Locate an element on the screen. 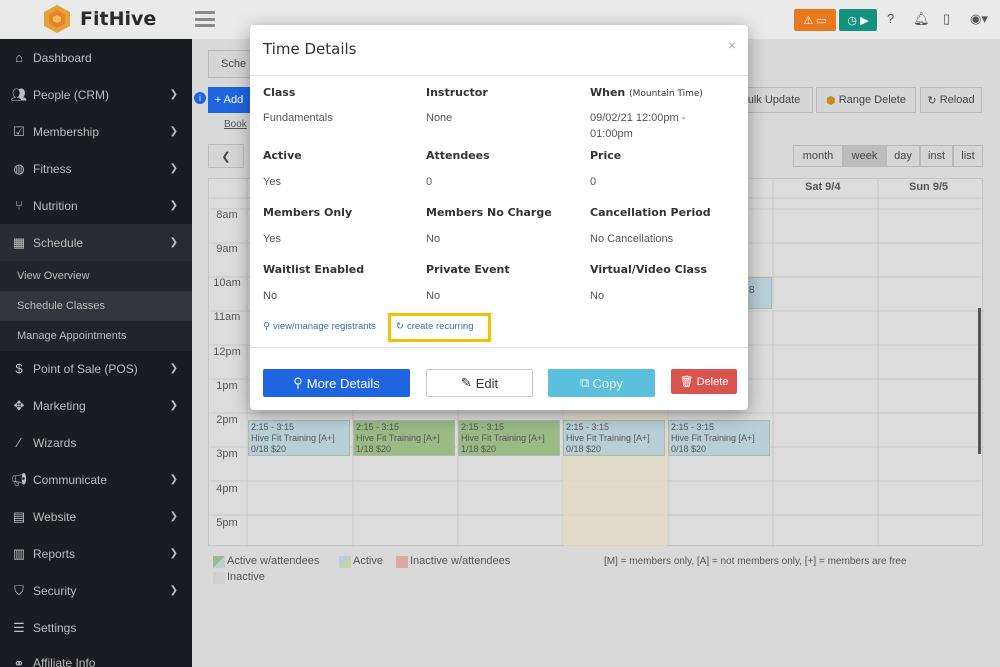 The width and height of the screenshot is (1000, 667). bell-icon: 🔔︎ is located at coordinates (921, 19).